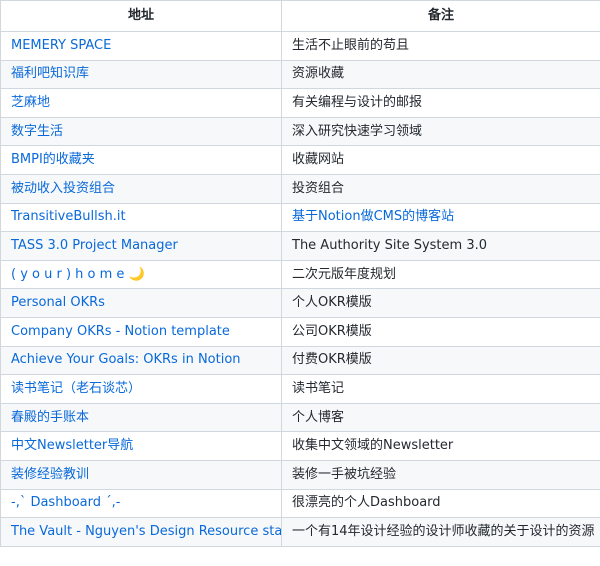  I want to click on note-cell: 基于Notion做CMS的博客站, so click(440, 217).